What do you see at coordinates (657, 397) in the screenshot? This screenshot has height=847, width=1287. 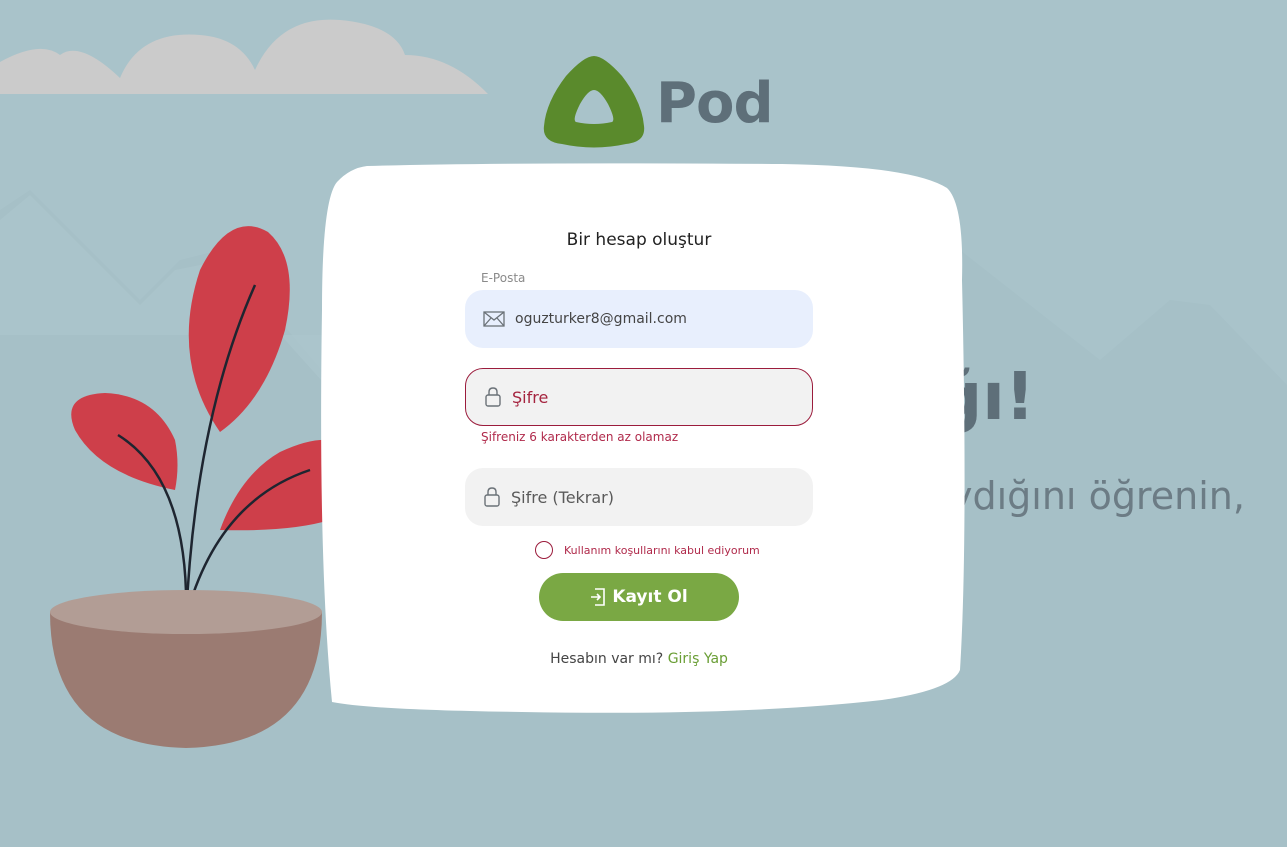 I see `password-input` at bounding box center [657, 397].